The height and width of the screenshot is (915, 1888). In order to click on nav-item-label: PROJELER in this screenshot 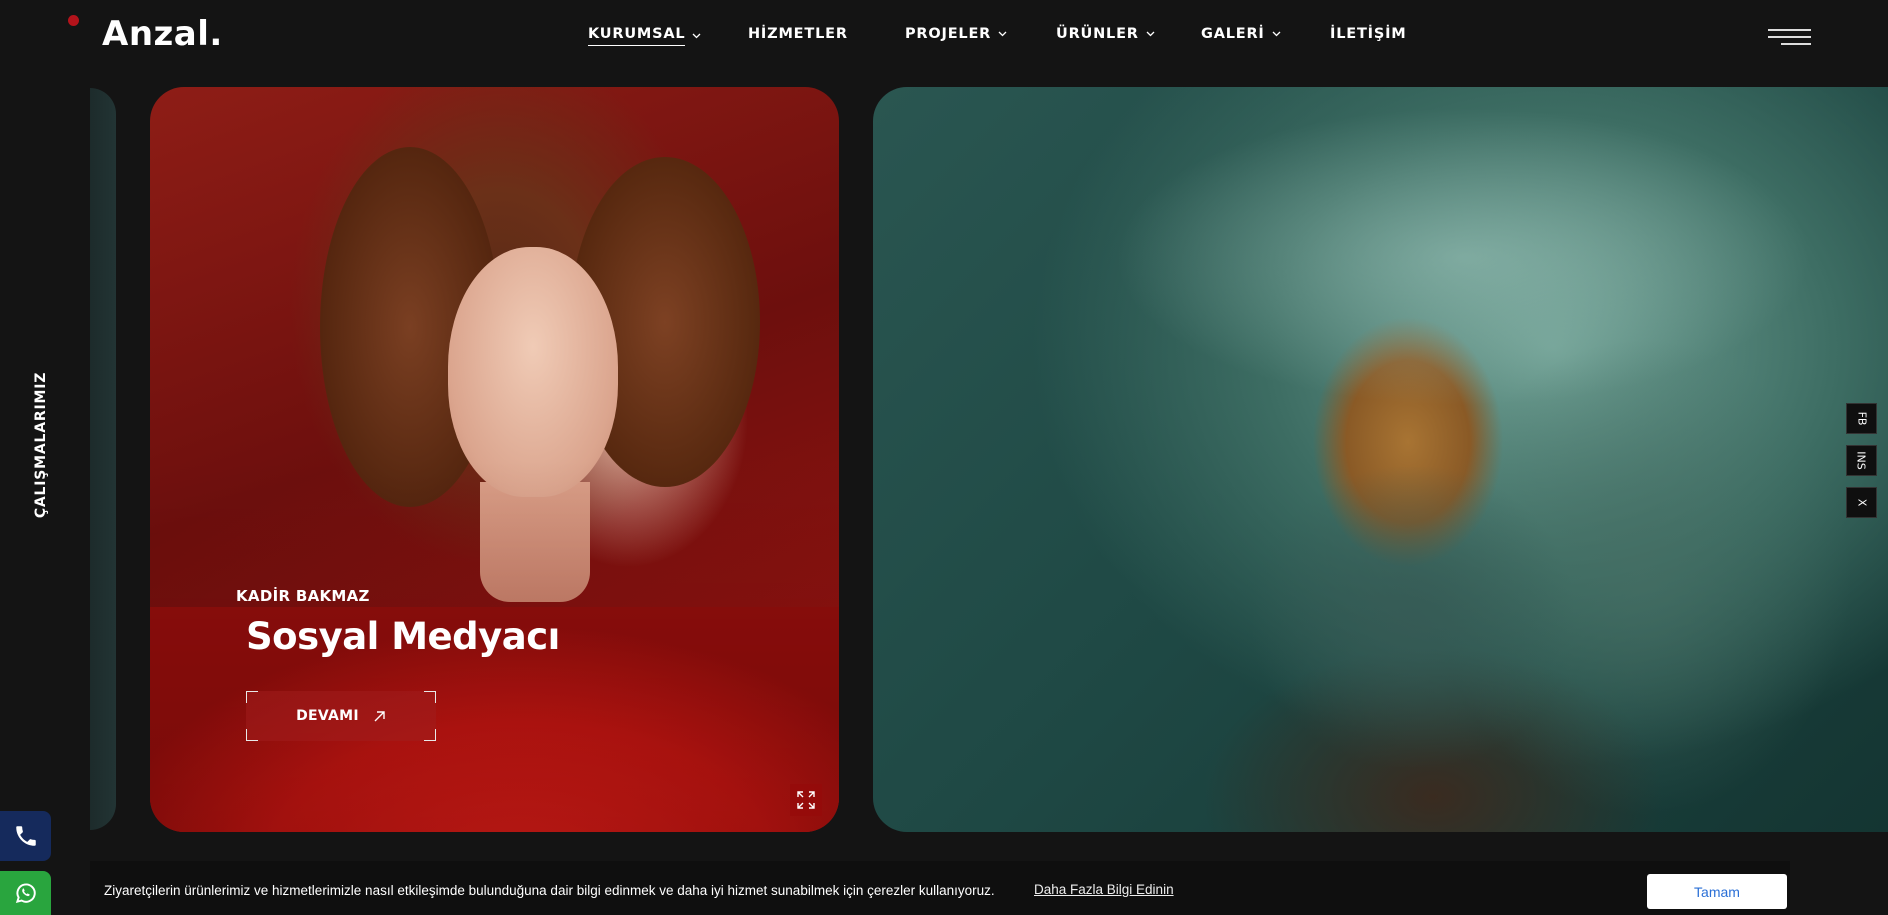, I will do `click(948, 34)`.